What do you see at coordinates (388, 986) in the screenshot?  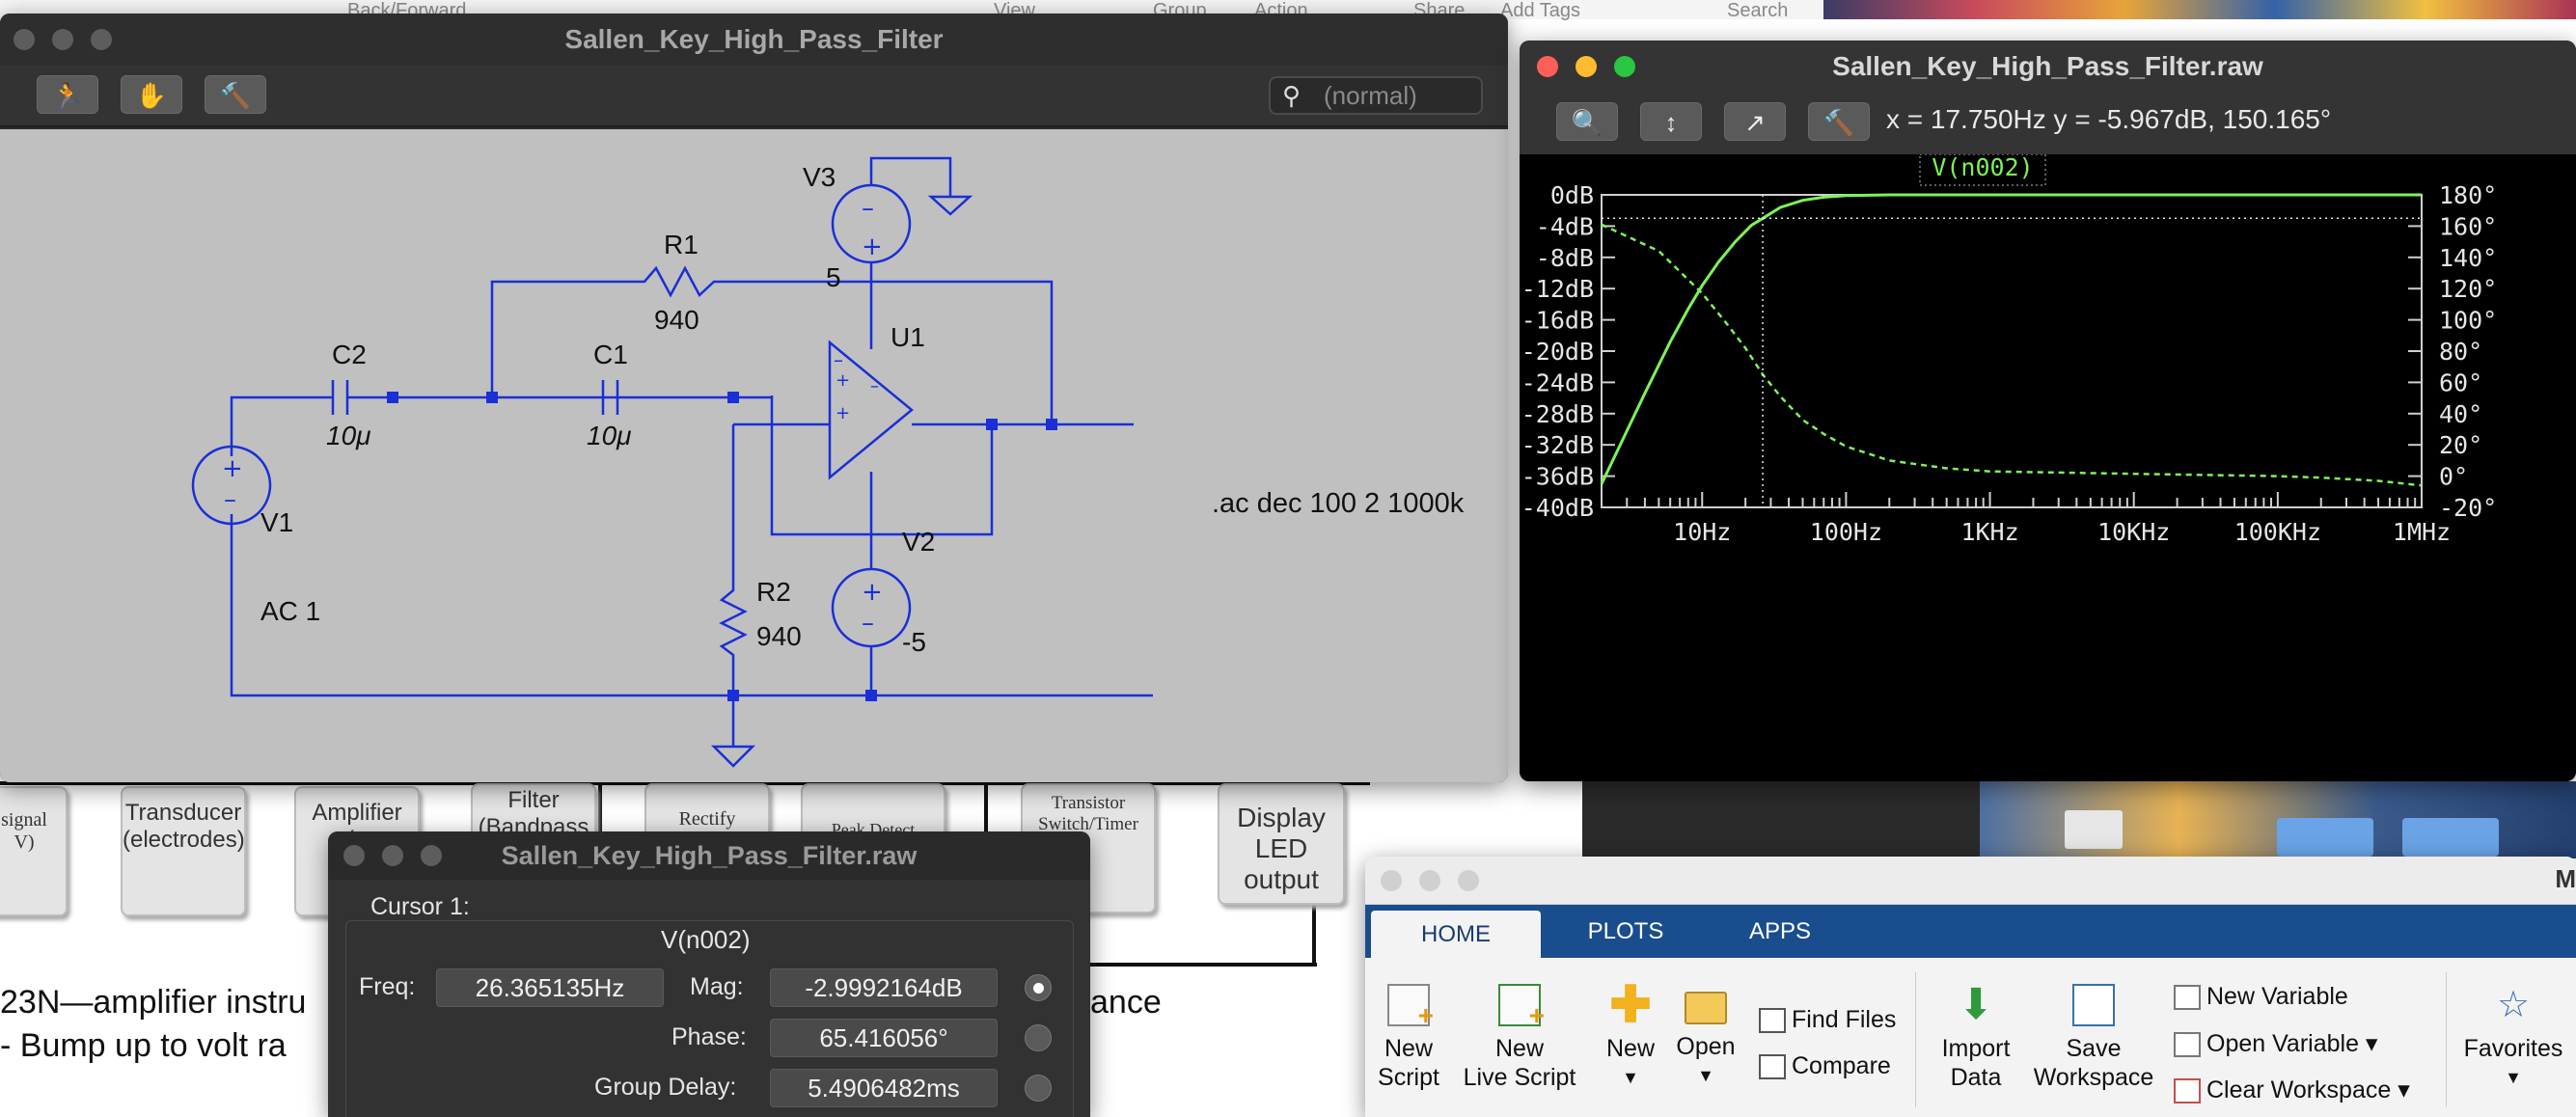 I see `freq-label: Freq:` at bounding box center [388, 986].